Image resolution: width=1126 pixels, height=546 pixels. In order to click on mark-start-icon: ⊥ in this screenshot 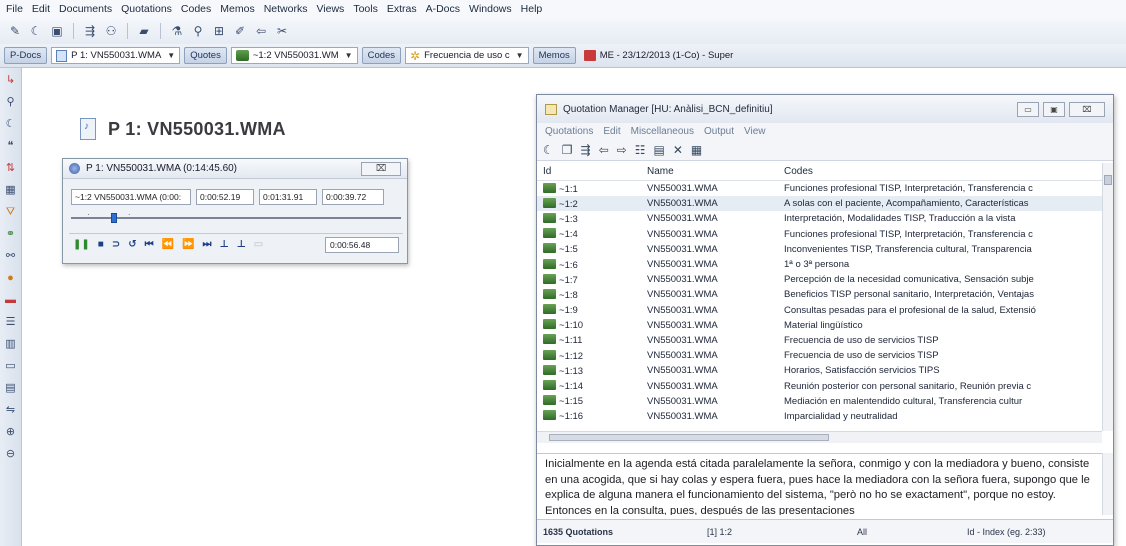, I will do `click(224, 244)`.